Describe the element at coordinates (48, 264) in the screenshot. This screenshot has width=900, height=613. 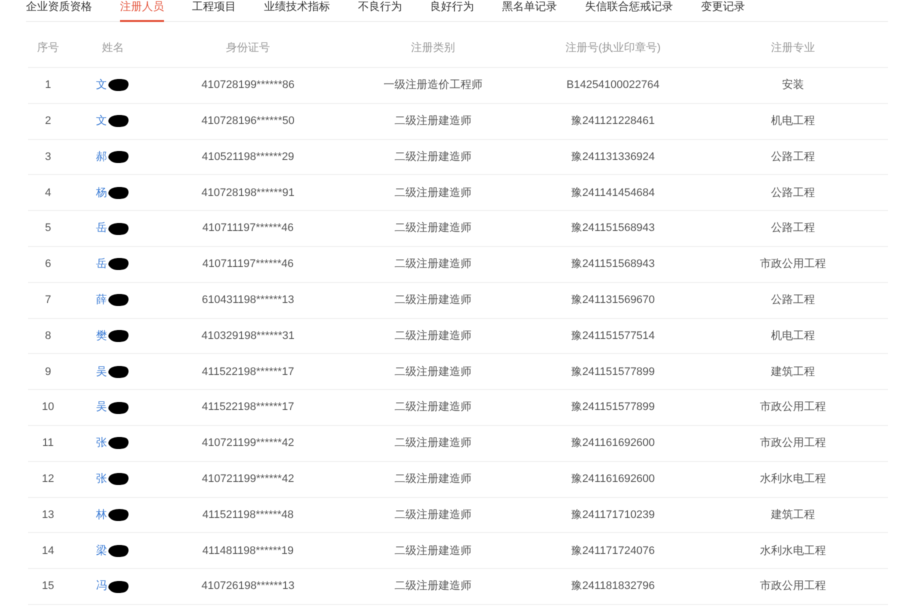
I see `row-number: 6` at that location.